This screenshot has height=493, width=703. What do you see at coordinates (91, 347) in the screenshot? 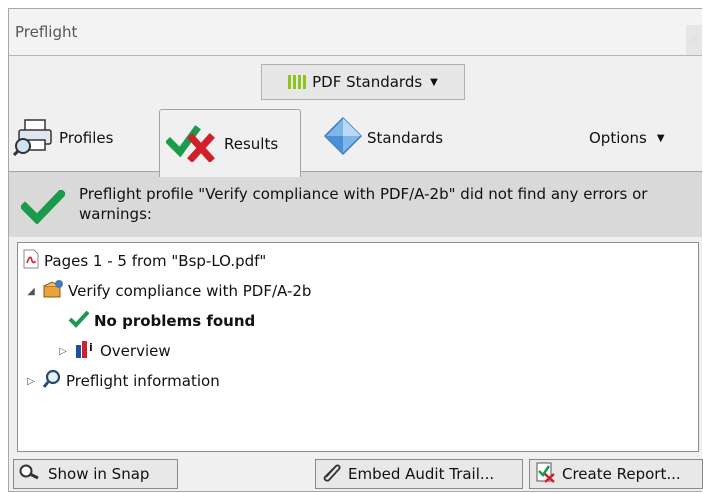
I see `svg-text: i` at bounding box center [91, 347].